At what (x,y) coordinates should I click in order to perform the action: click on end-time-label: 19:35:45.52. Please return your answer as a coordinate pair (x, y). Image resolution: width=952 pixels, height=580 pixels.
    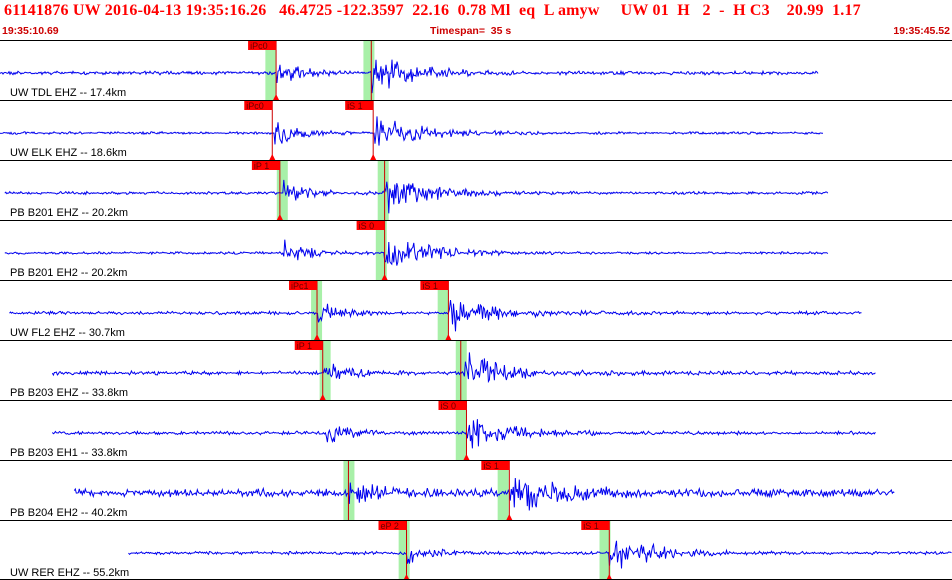
    Looking at the image, I should click on (921, 31).